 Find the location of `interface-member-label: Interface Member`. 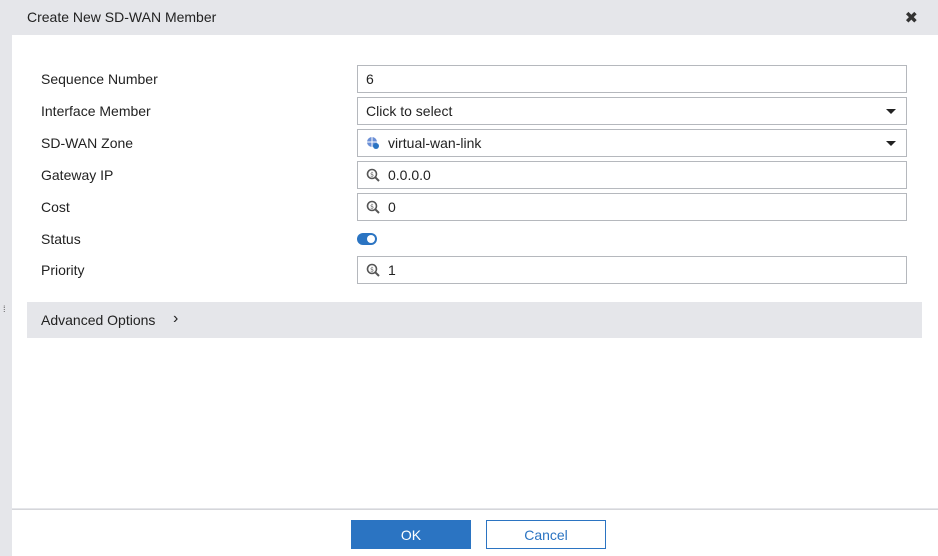

interface-member-label: Interface Member is located at coordinates (96, 111).